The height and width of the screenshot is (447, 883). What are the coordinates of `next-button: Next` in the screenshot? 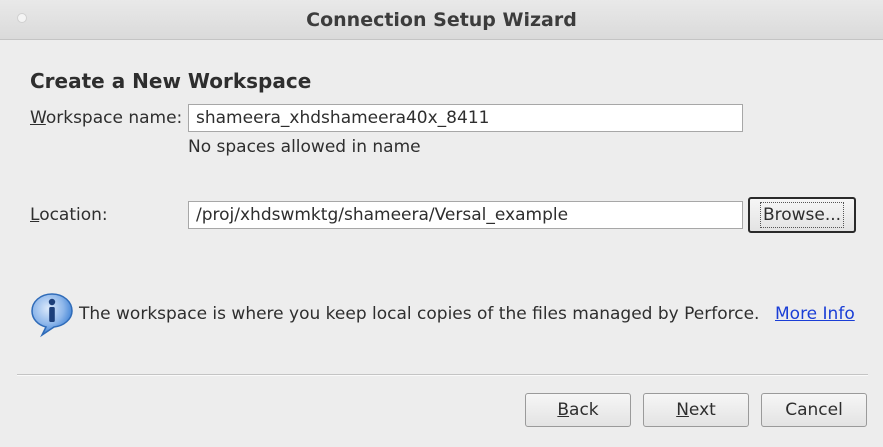 It's located at (696, 410).